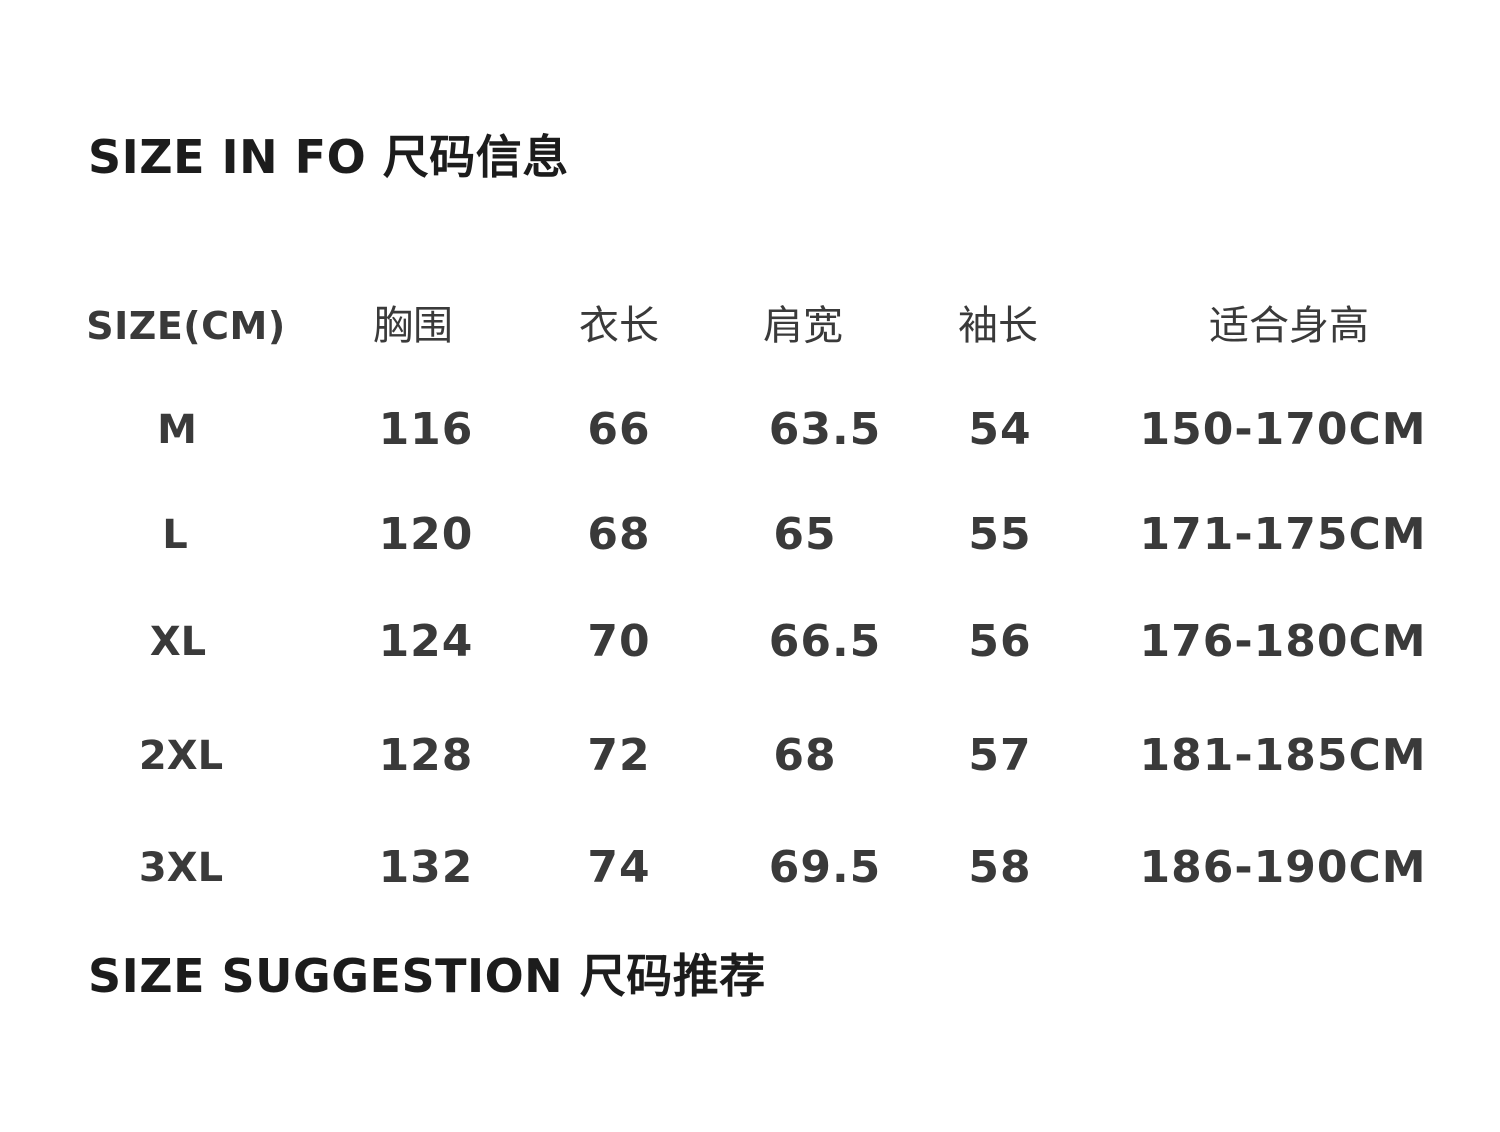 The image size is (1500, 1132). I want to click on length-value: 72, so click(619, 755).